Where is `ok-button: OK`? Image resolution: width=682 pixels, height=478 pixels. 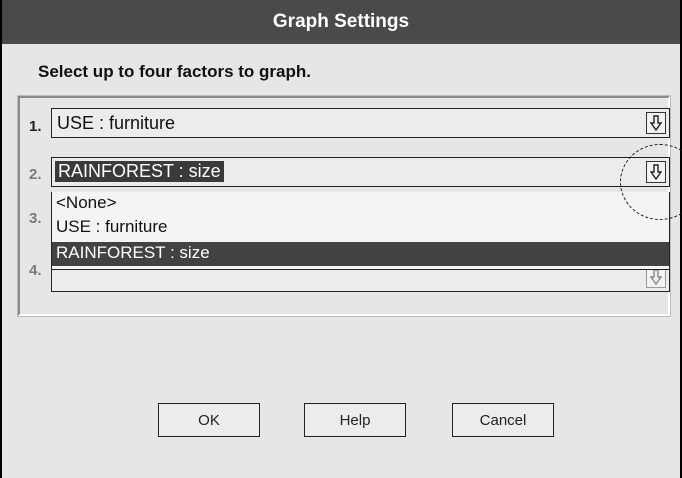 ok-button: OK is located at coordinates (209, 420).